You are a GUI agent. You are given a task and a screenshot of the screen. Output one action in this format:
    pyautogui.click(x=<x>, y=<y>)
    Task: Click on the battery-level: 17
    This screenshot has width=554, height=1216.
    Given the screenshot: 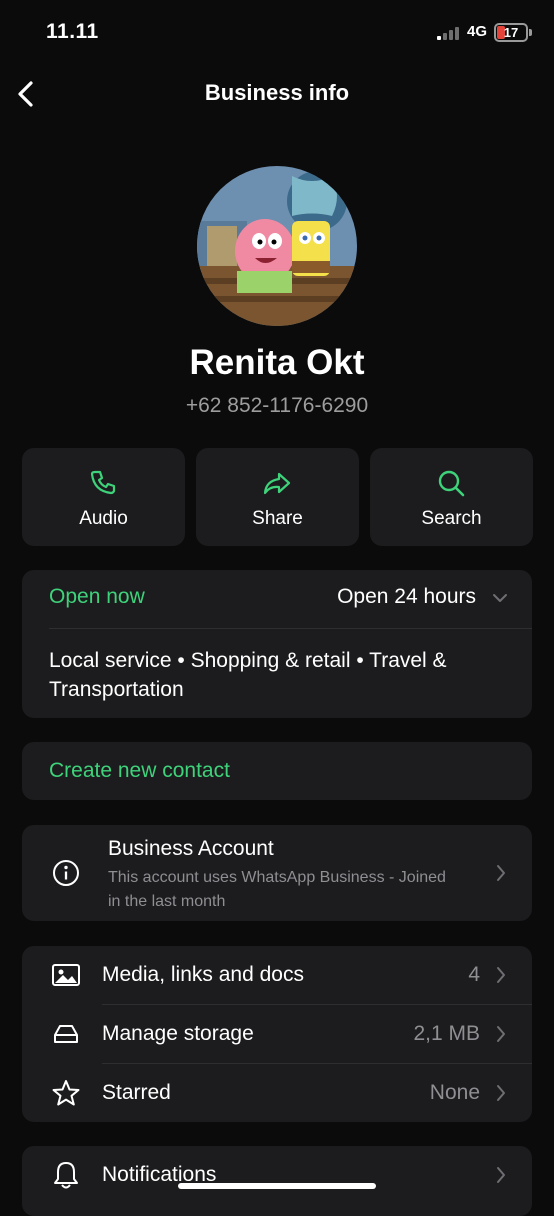 What is the action you would take?
    pyautogui.click(x=511, y=32)
    